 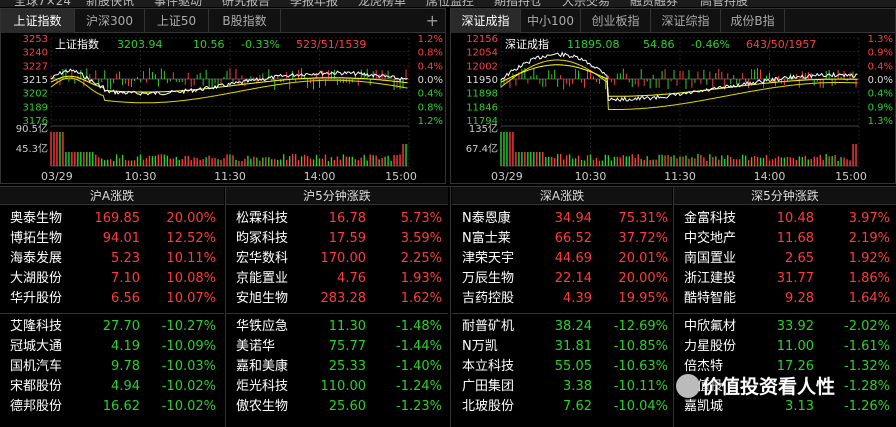 What do you see at coordinates (178, 3) in the screenshot?
I see `menu-item: 事件驱动` at bounding box center [178, 3].